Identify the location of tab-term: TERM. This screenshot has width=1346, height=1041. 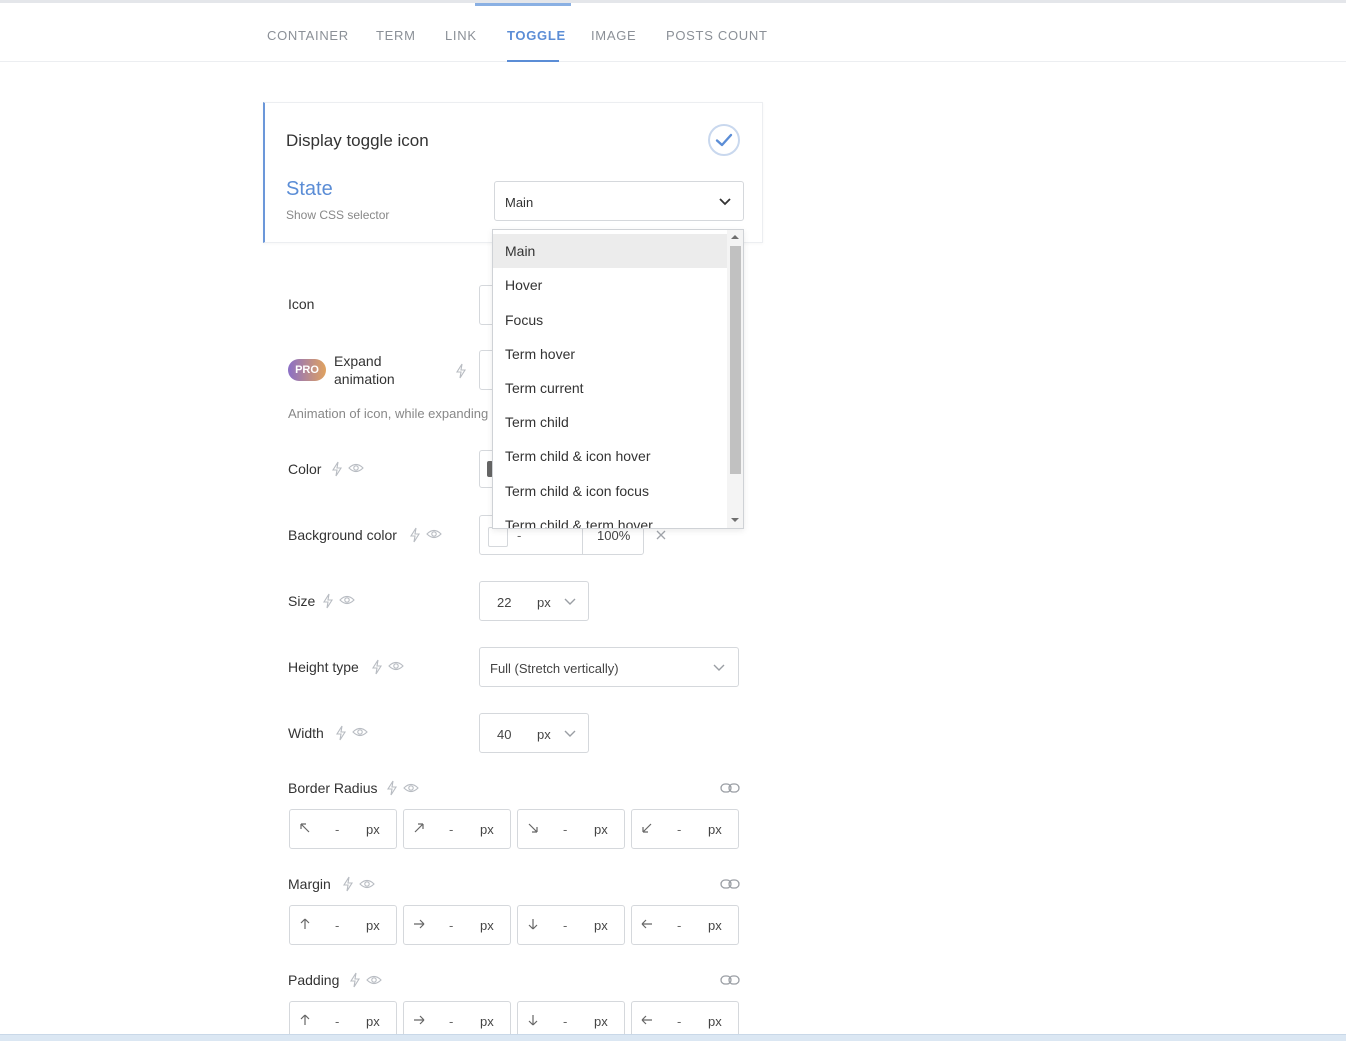
(396, 35).